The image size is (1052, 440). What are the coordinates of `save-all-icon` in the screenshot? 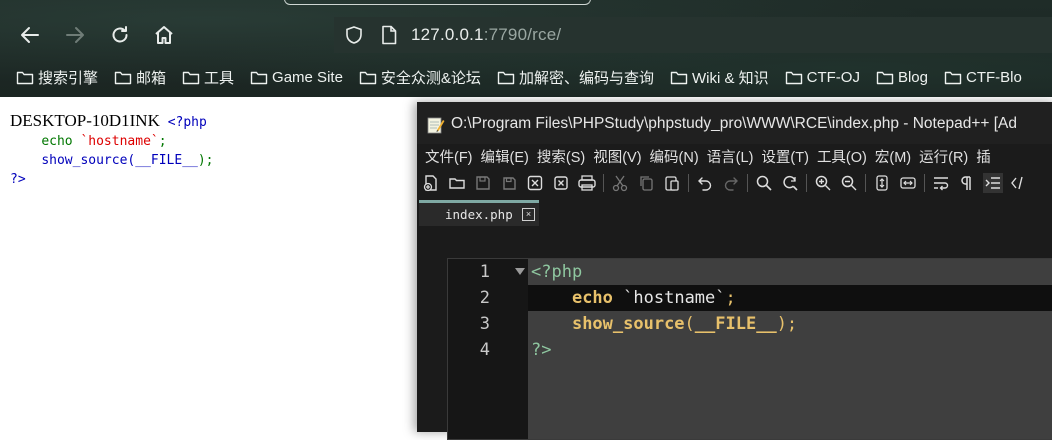 It's located at (509, 183).